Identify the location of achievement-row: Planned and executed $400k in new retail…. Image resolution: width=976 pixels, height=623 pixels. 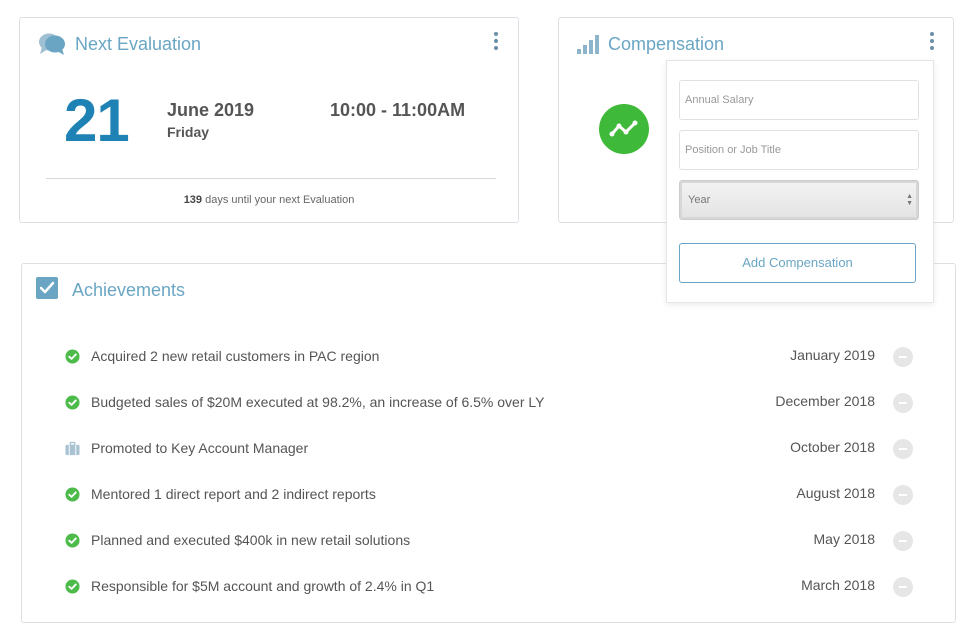
(488, 541).